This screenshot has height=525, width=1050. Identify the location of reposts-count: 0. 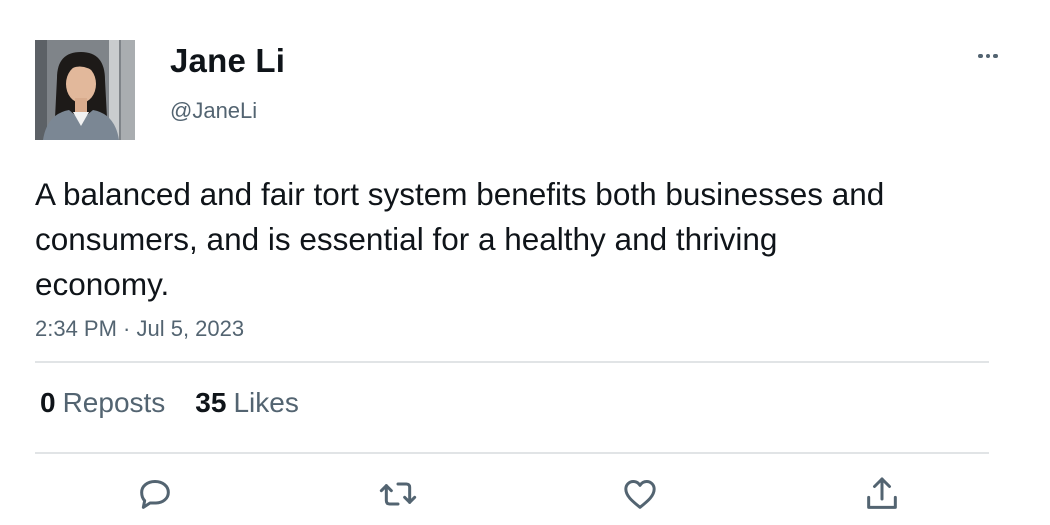
(48, 402).